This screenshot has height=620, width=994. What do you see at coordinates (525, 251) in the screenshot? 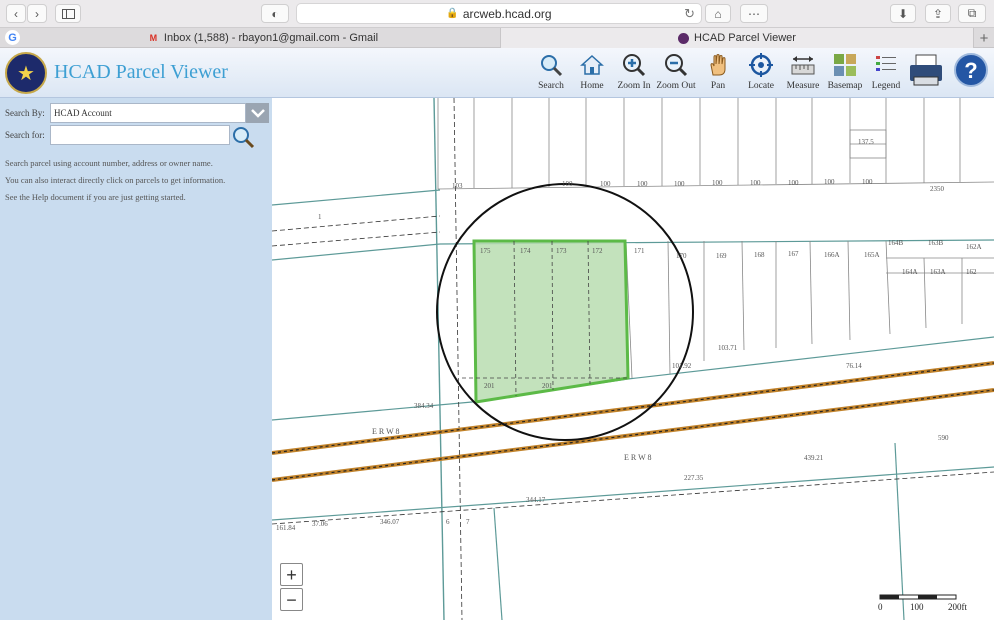
I see `lot-label: 174` at bounding box center [525, 251].